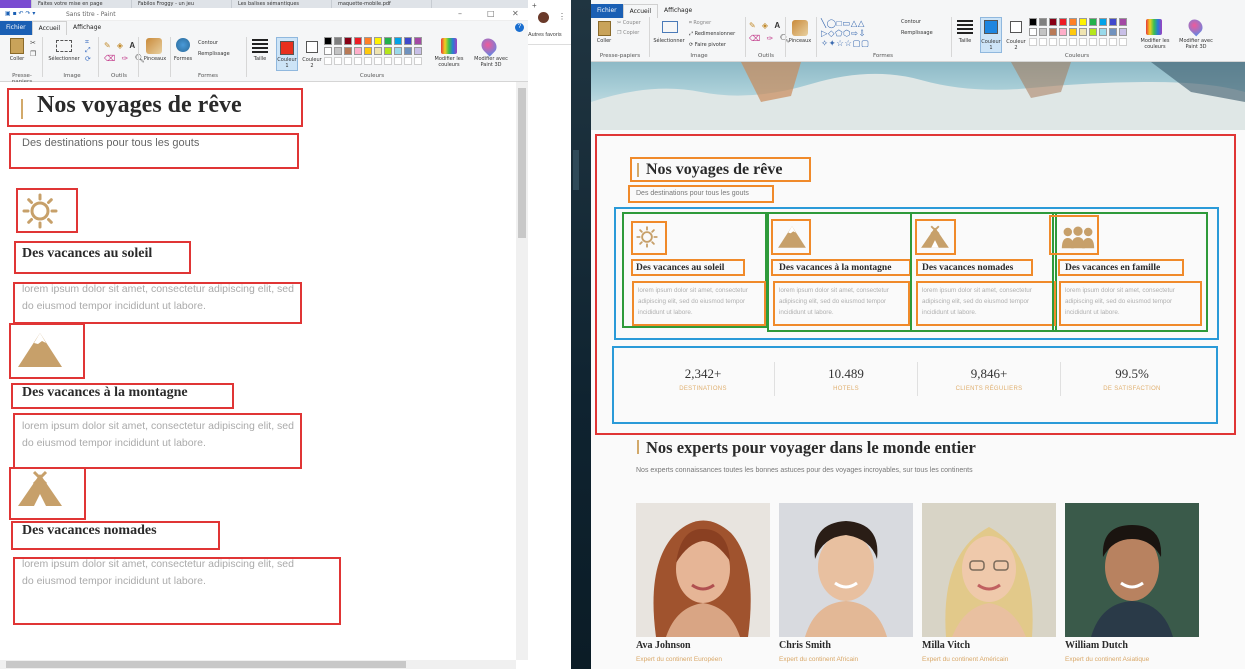 The width and height of the screenshot is (1245, 669). Describe the element at coordinates (632, 23) in the screenshot. I see `cut-button: ✂ Couper` at that location.